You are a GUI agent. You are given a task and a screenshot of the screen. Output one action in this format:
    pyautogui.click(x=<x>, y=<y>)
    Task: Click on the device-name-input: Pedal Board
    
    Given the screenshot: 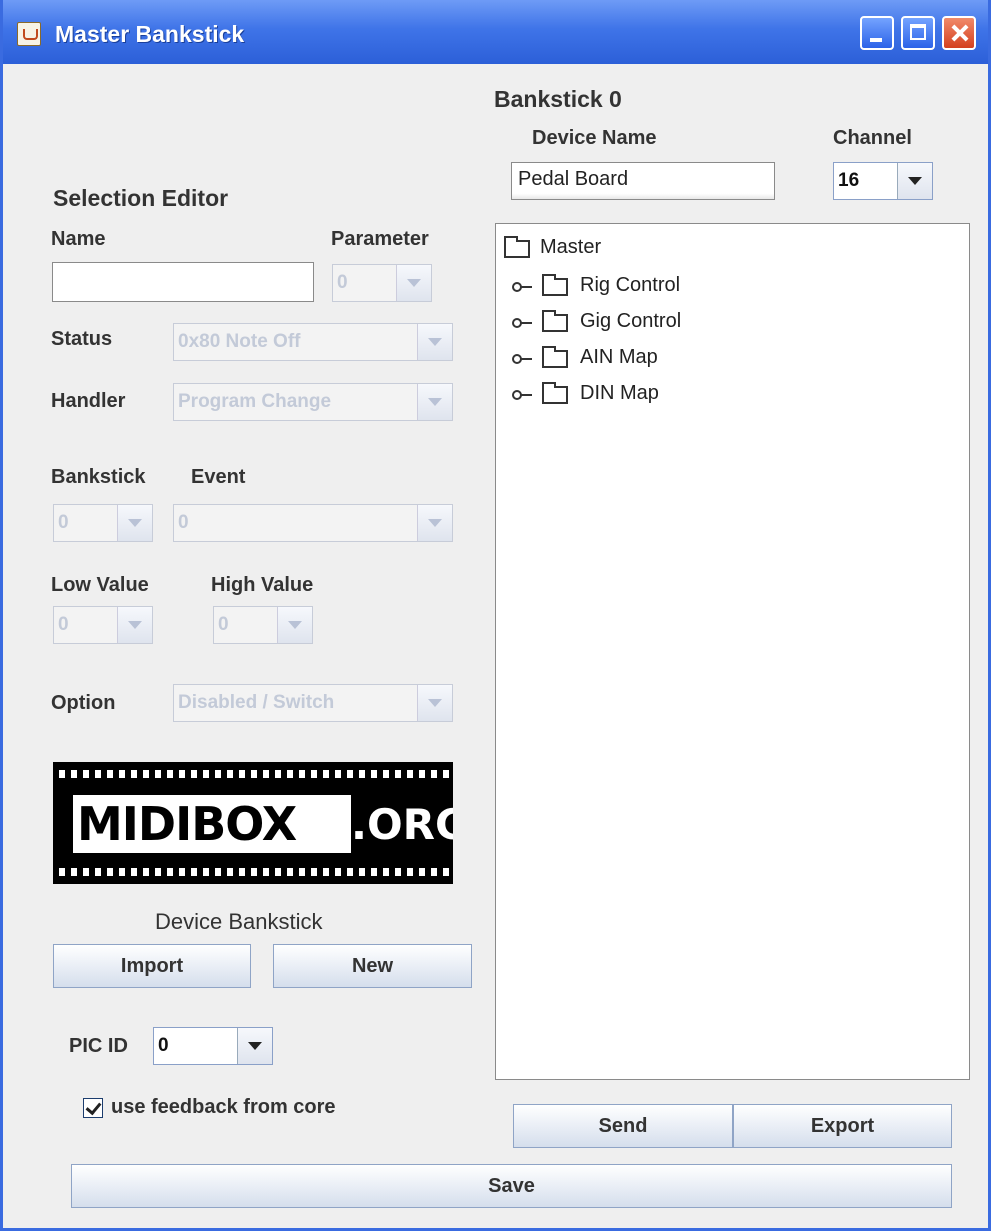 What is the action you would take?
    pyautogui.click(x=643, y=181)
    